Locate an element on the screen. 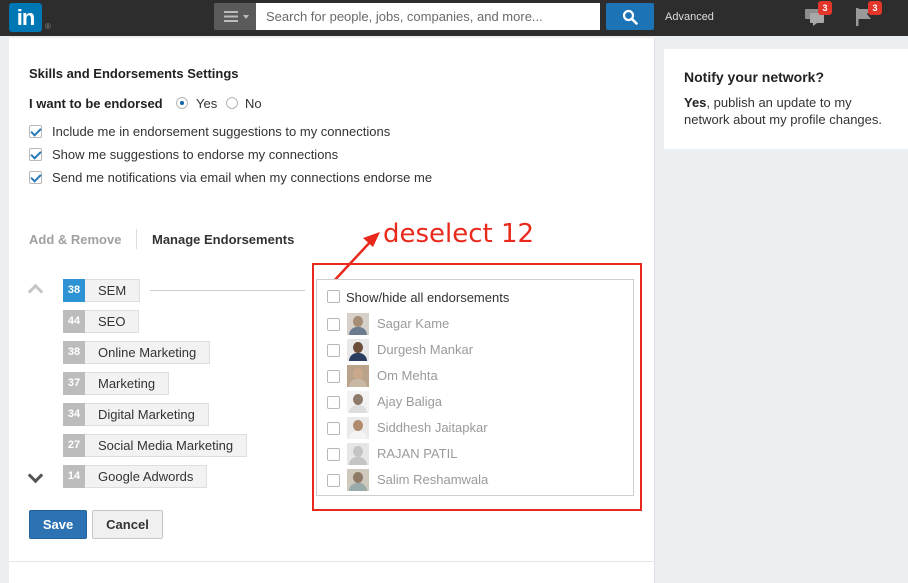 The image size is (908, 583). messages-badge: 3 is located at coordinates (825, 8).